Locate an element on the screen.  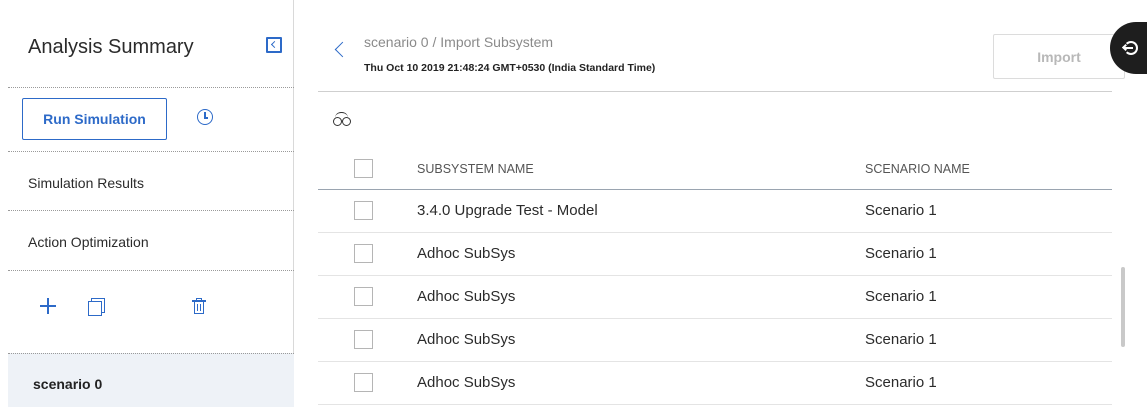
scrollbar is located at coordinates (1123, 307).